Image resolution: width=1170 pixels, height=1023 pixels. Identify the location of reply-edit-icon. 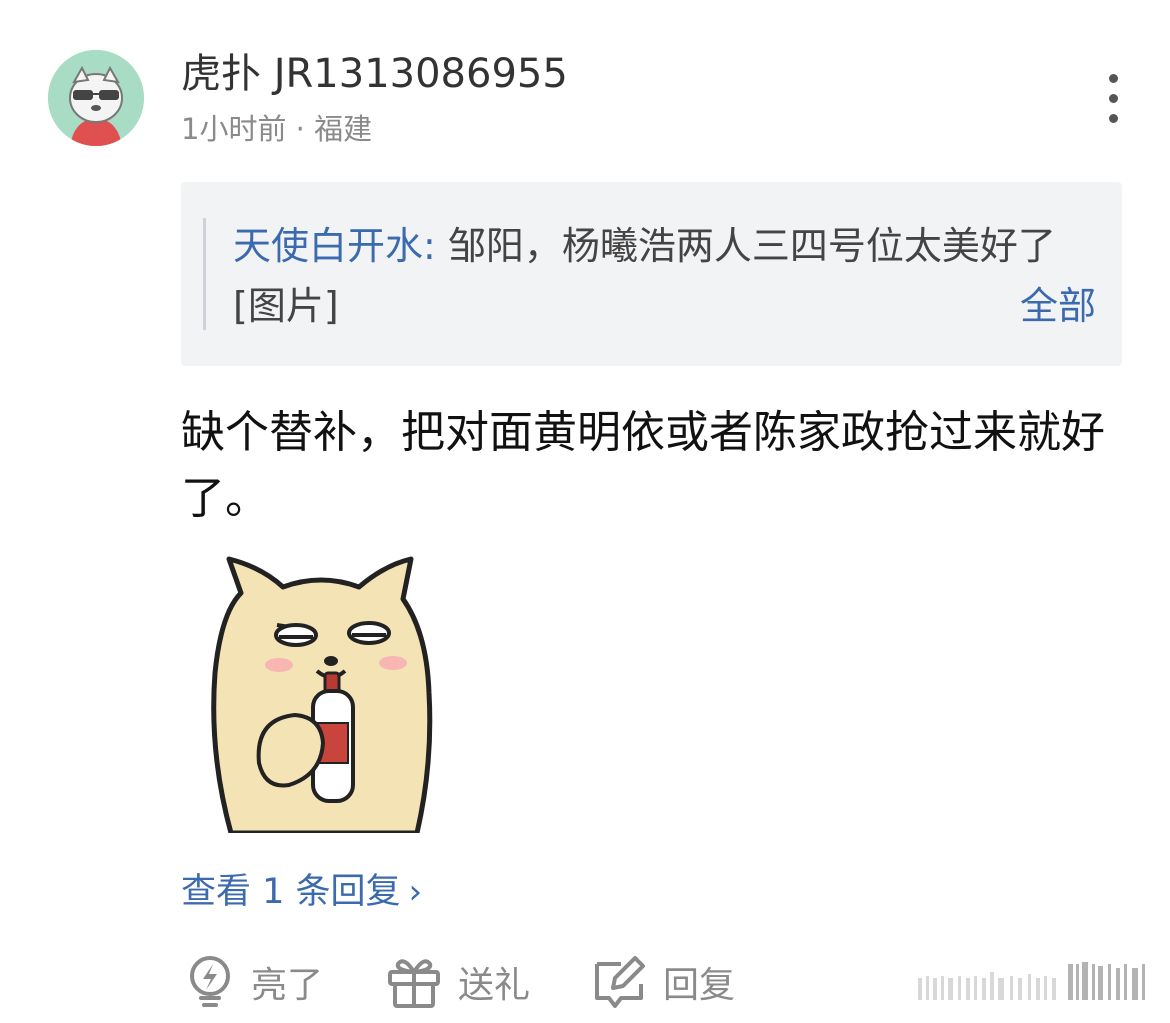
(619, 982).